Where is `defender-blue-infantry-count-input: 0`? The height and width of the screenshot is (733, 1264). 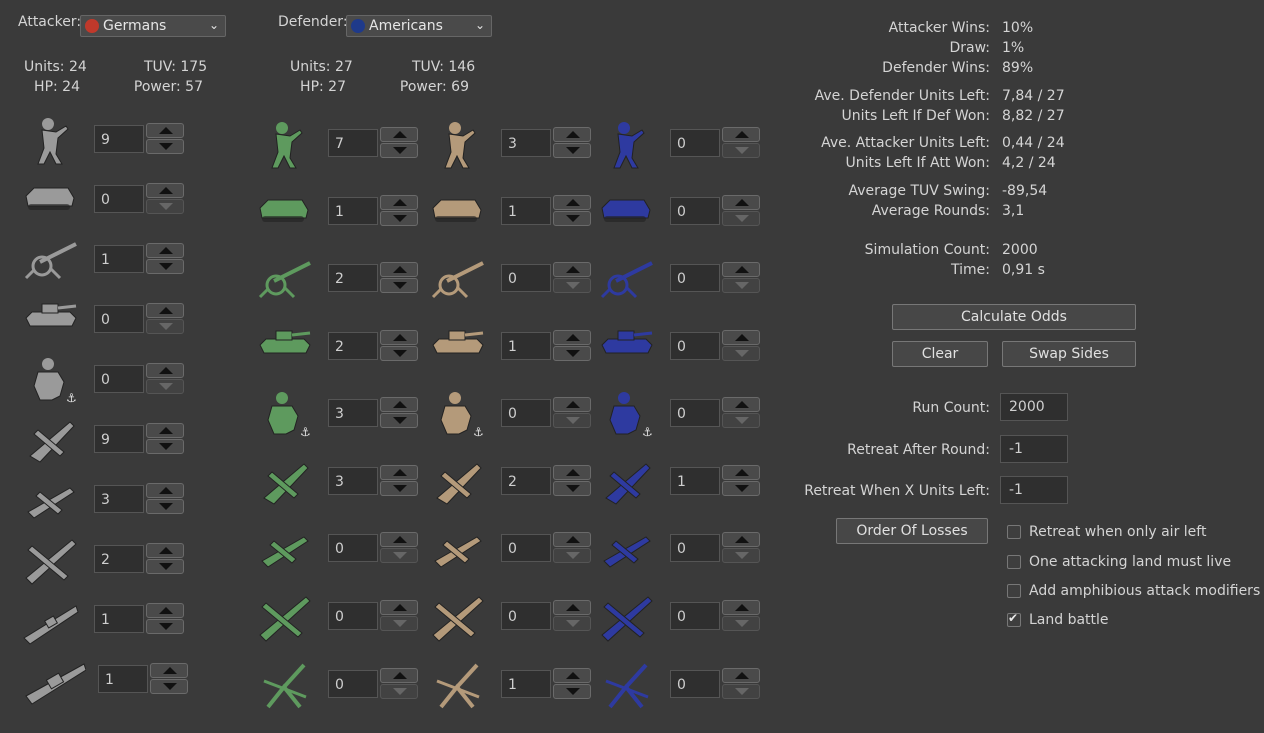
defender-blue-infantry-count-input: 0 is located at coordinates (695, 143).